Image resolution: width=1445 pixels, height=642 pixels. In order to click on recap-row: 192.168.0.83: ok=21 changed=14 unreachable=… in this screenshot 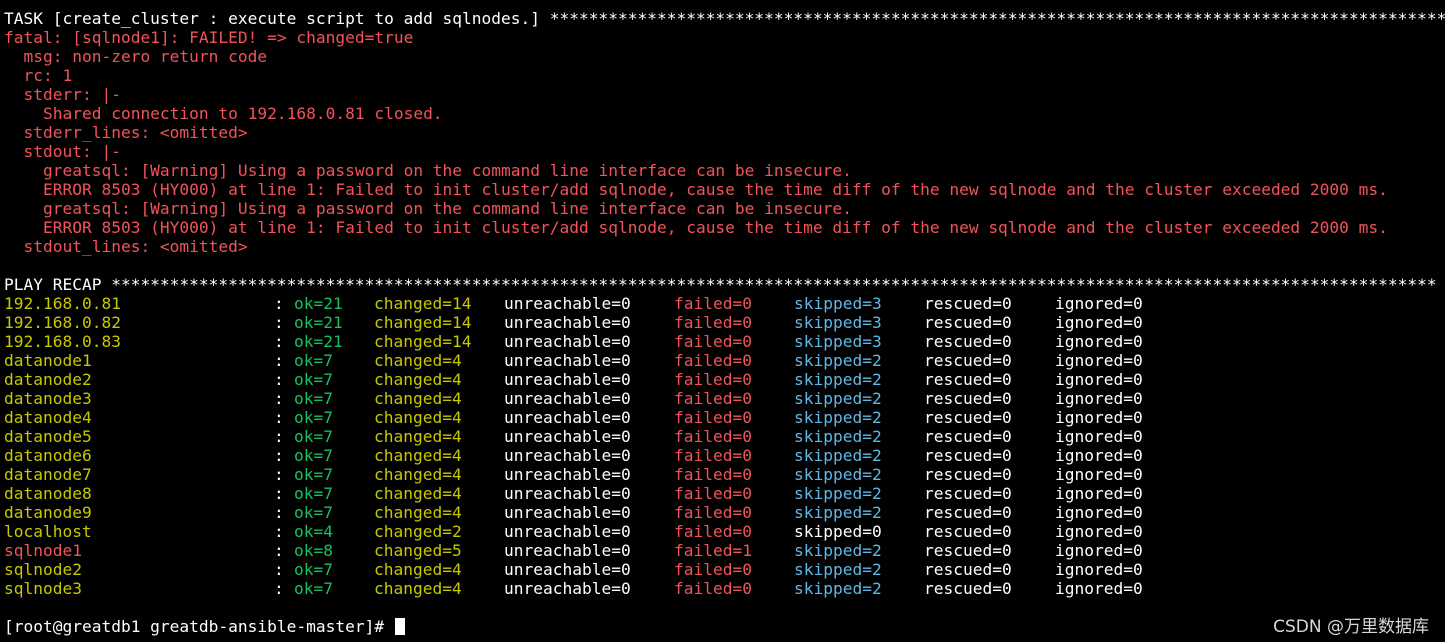, I will do `click(724, 341)`.